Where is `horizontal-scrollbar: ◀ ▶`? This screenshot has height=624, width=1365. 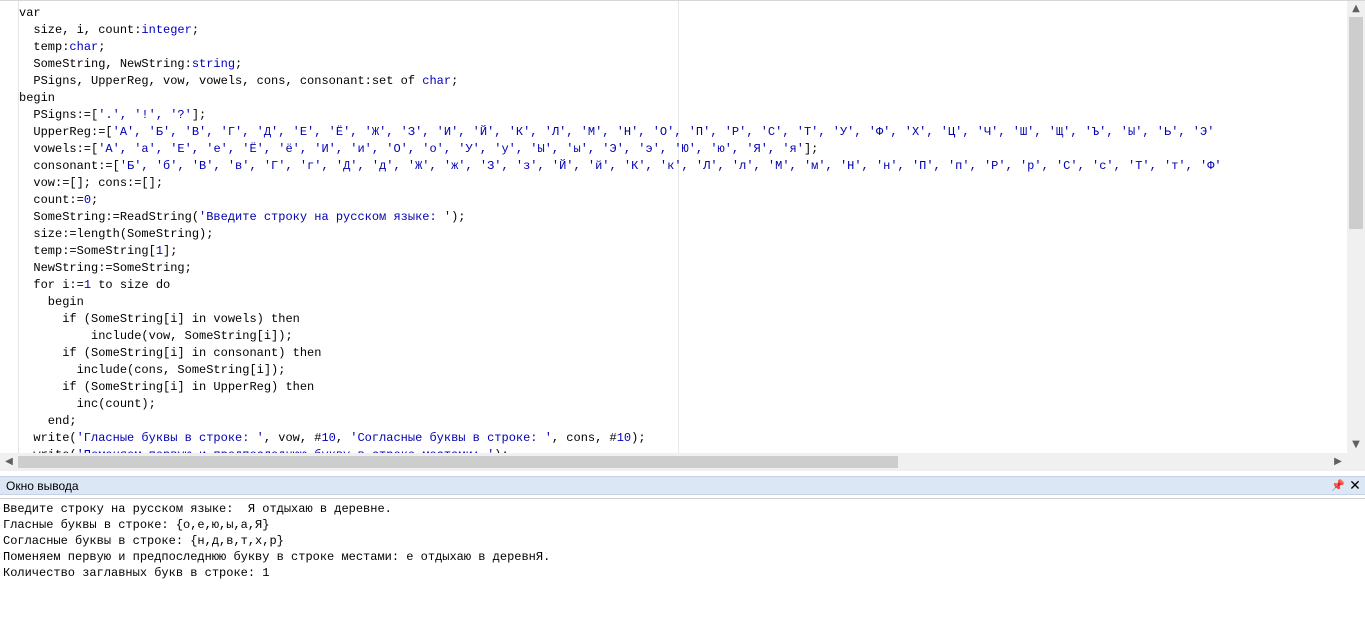
horizontal-scrollbar: ◀ ▶ is located at coordinates (673, 462).